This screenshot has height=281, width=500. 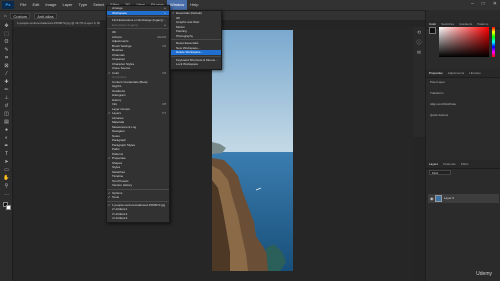 I want to click on hand-tool-icon: ✋, so click(x=6, y=178).